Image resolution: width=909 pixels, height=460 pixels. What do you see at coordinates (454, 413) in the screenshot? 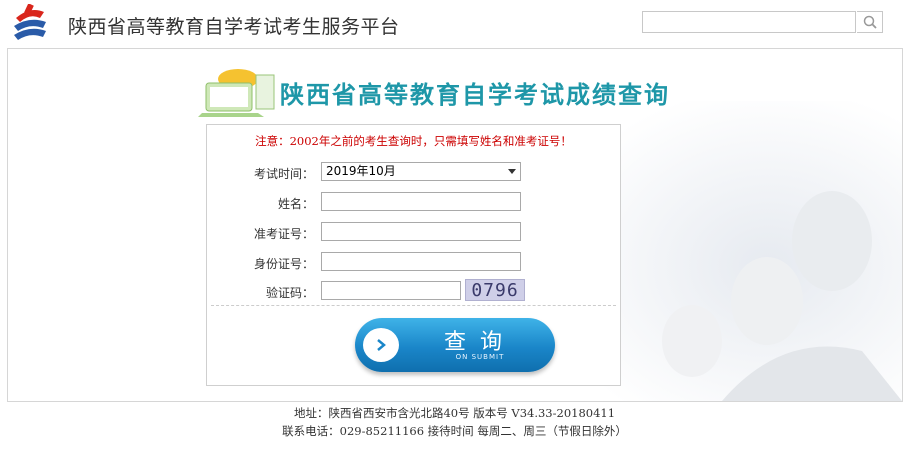
I see `footer-address: 地址：陕西省西安市含光北路40号 版本号 V34.33-20180411` at bounding box center [454, 413].